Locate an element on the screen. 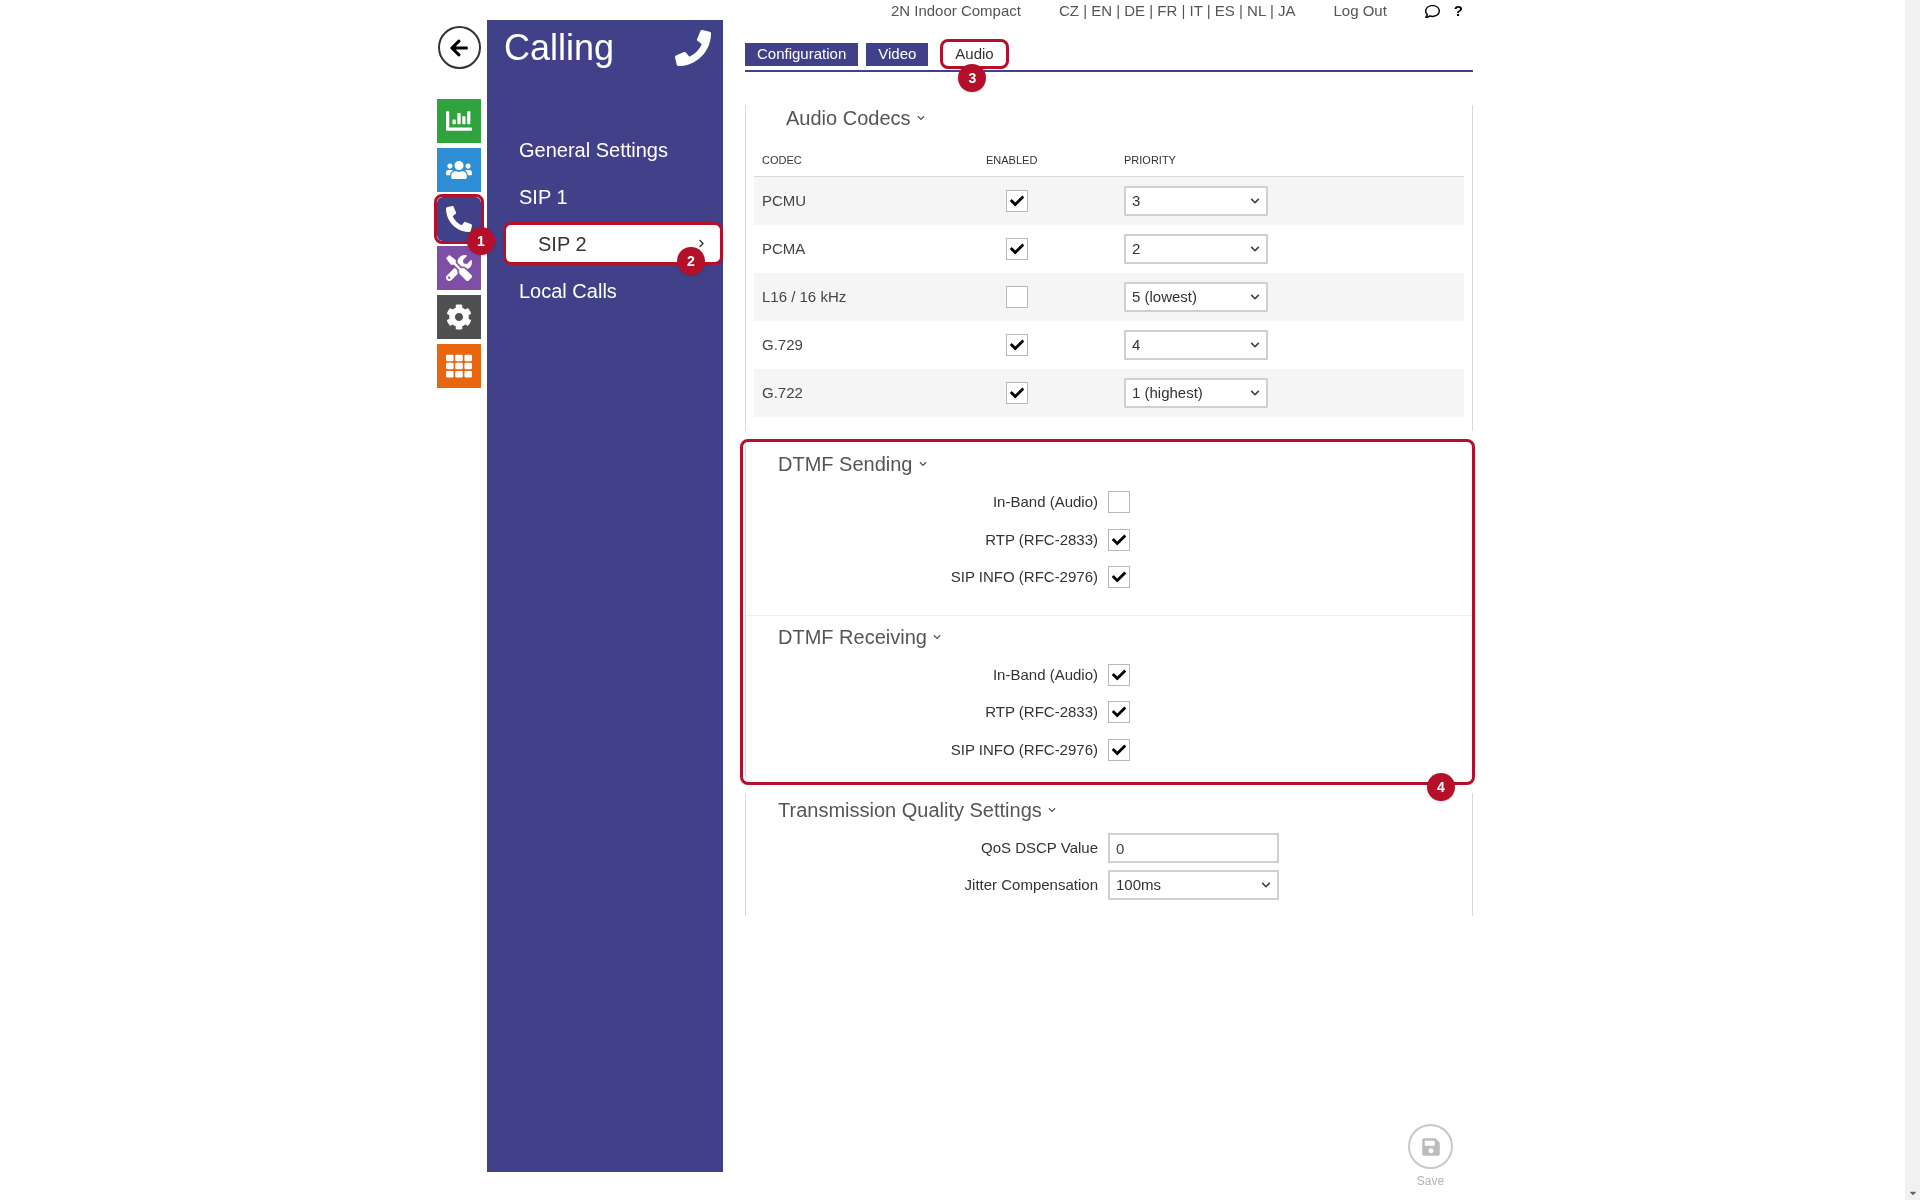 The image size is (1920, 1200). bar-chart-icon is located at coordinates (459, 121).